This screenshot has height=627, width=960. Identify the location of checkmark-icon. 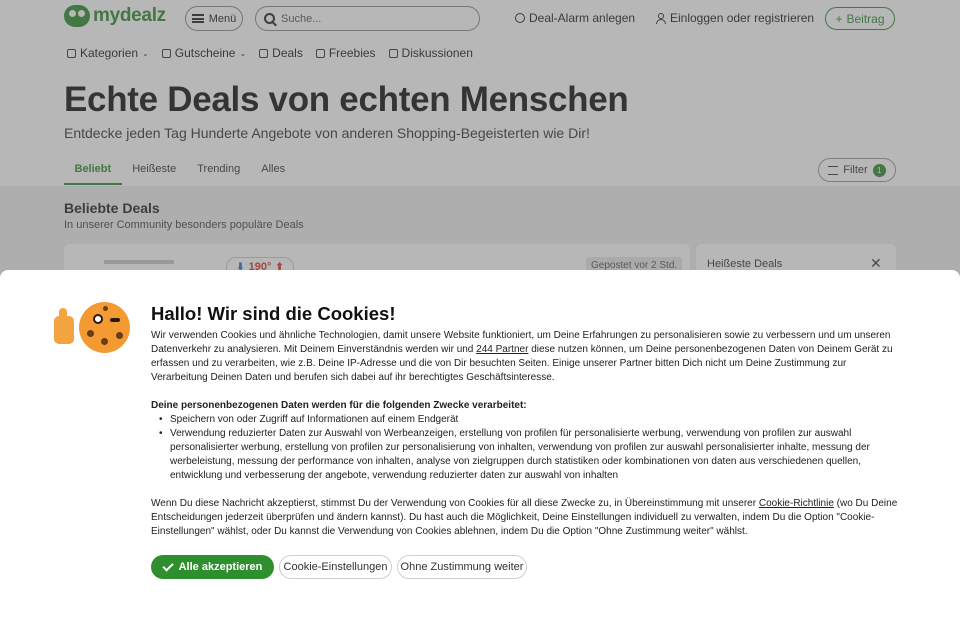
(167, 565).